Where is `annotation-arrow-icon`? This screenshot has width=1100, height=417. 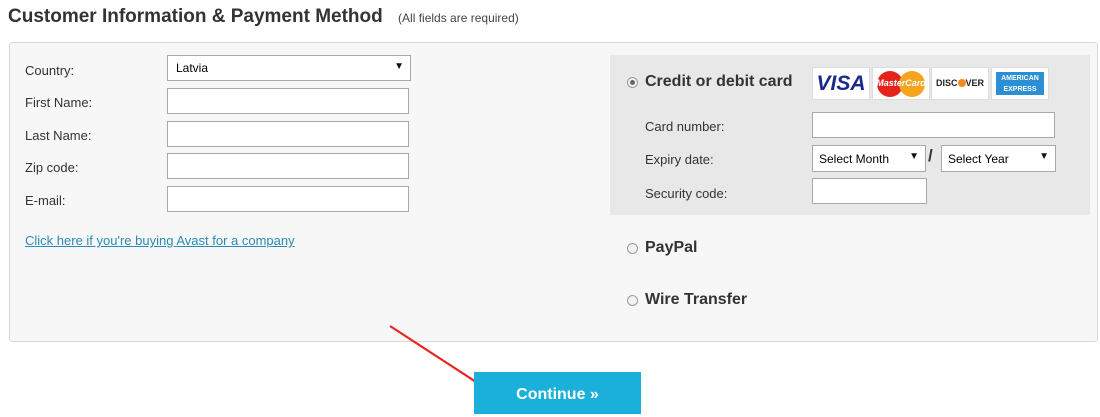
annotation-arrow-icon is located at coordinates (446, 361).